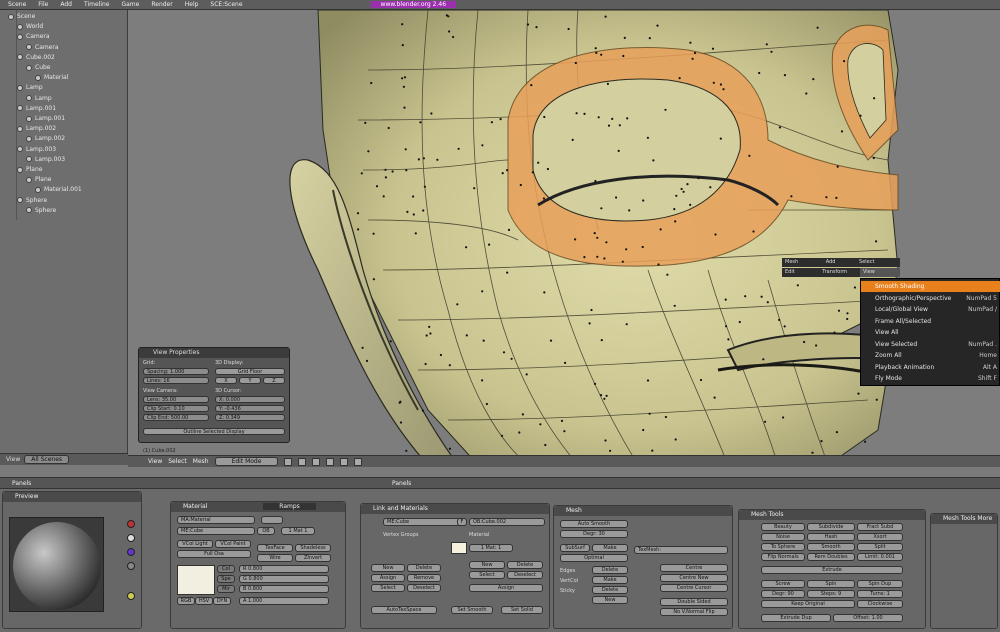  What do you see at coordinates (930, 309) in the screenshot?
I see `view-menu-item: Local/Global View NumPad /` at bounding box center [930, 309].